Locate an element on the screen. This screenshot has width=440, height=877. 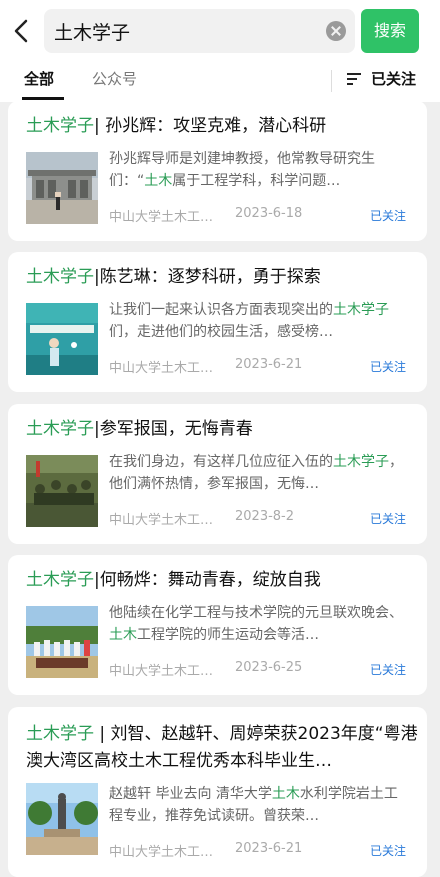
result-title: 土木学子|何畅烨：舞动青春，绽放自我 is located at coordinates (222, 580).